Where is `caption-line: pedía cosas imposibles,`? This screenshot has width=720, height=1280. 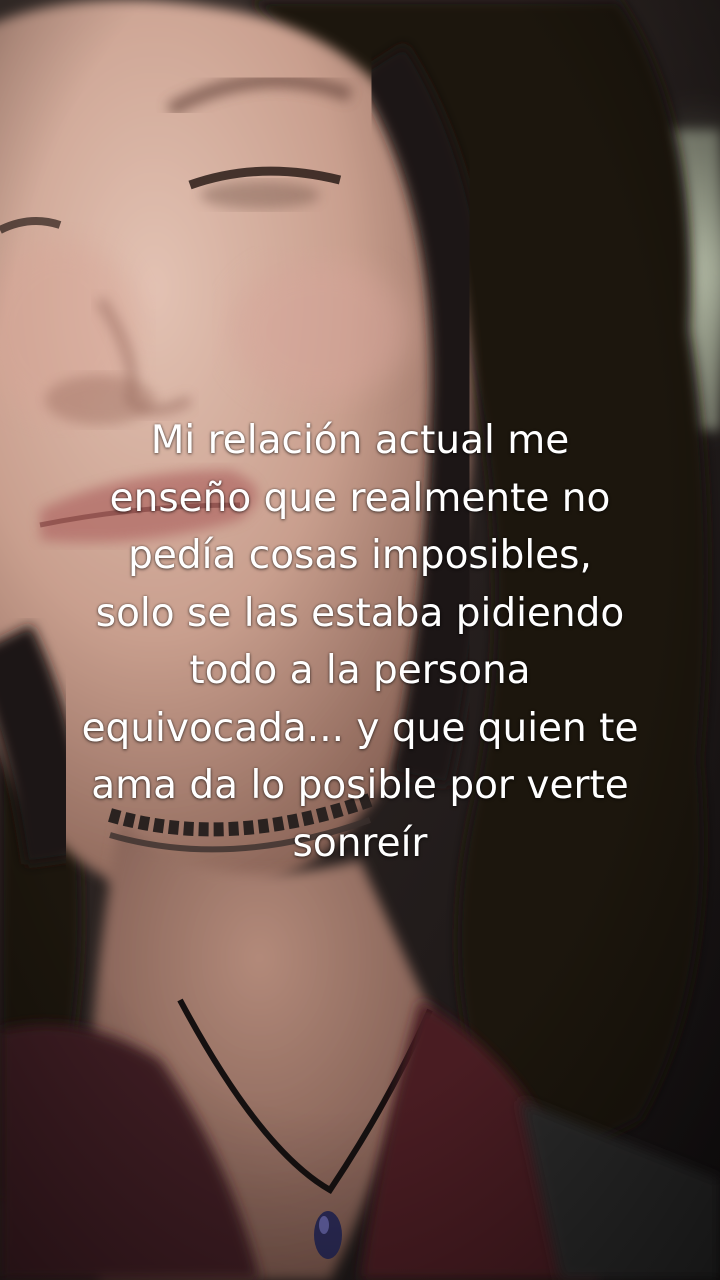 caption-line: pedía cosas imposibles, is located at coordinates (360, 555).